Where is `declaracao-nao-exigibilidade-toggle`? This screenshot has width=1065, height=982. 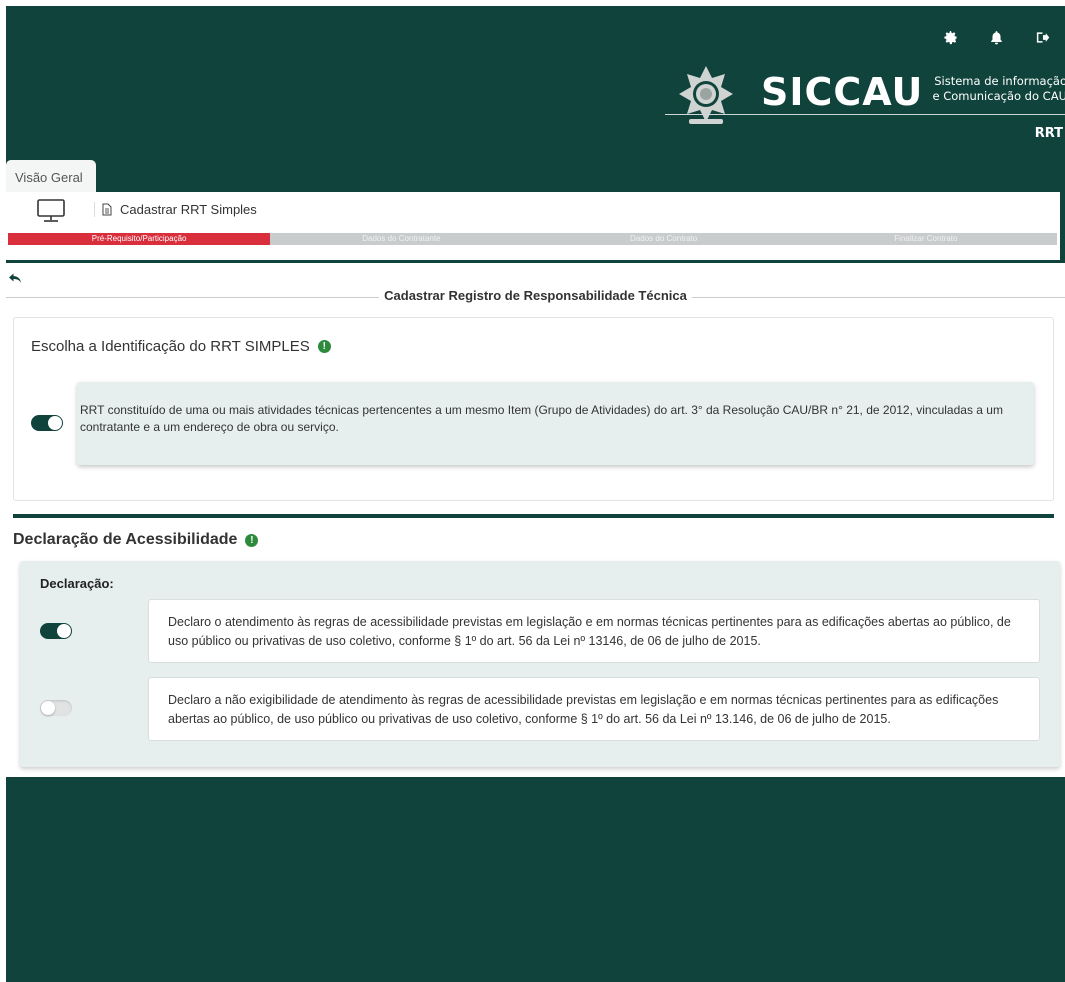
declaracao-nao-exigibilidade-toggle is located at coordinates (56, 708).